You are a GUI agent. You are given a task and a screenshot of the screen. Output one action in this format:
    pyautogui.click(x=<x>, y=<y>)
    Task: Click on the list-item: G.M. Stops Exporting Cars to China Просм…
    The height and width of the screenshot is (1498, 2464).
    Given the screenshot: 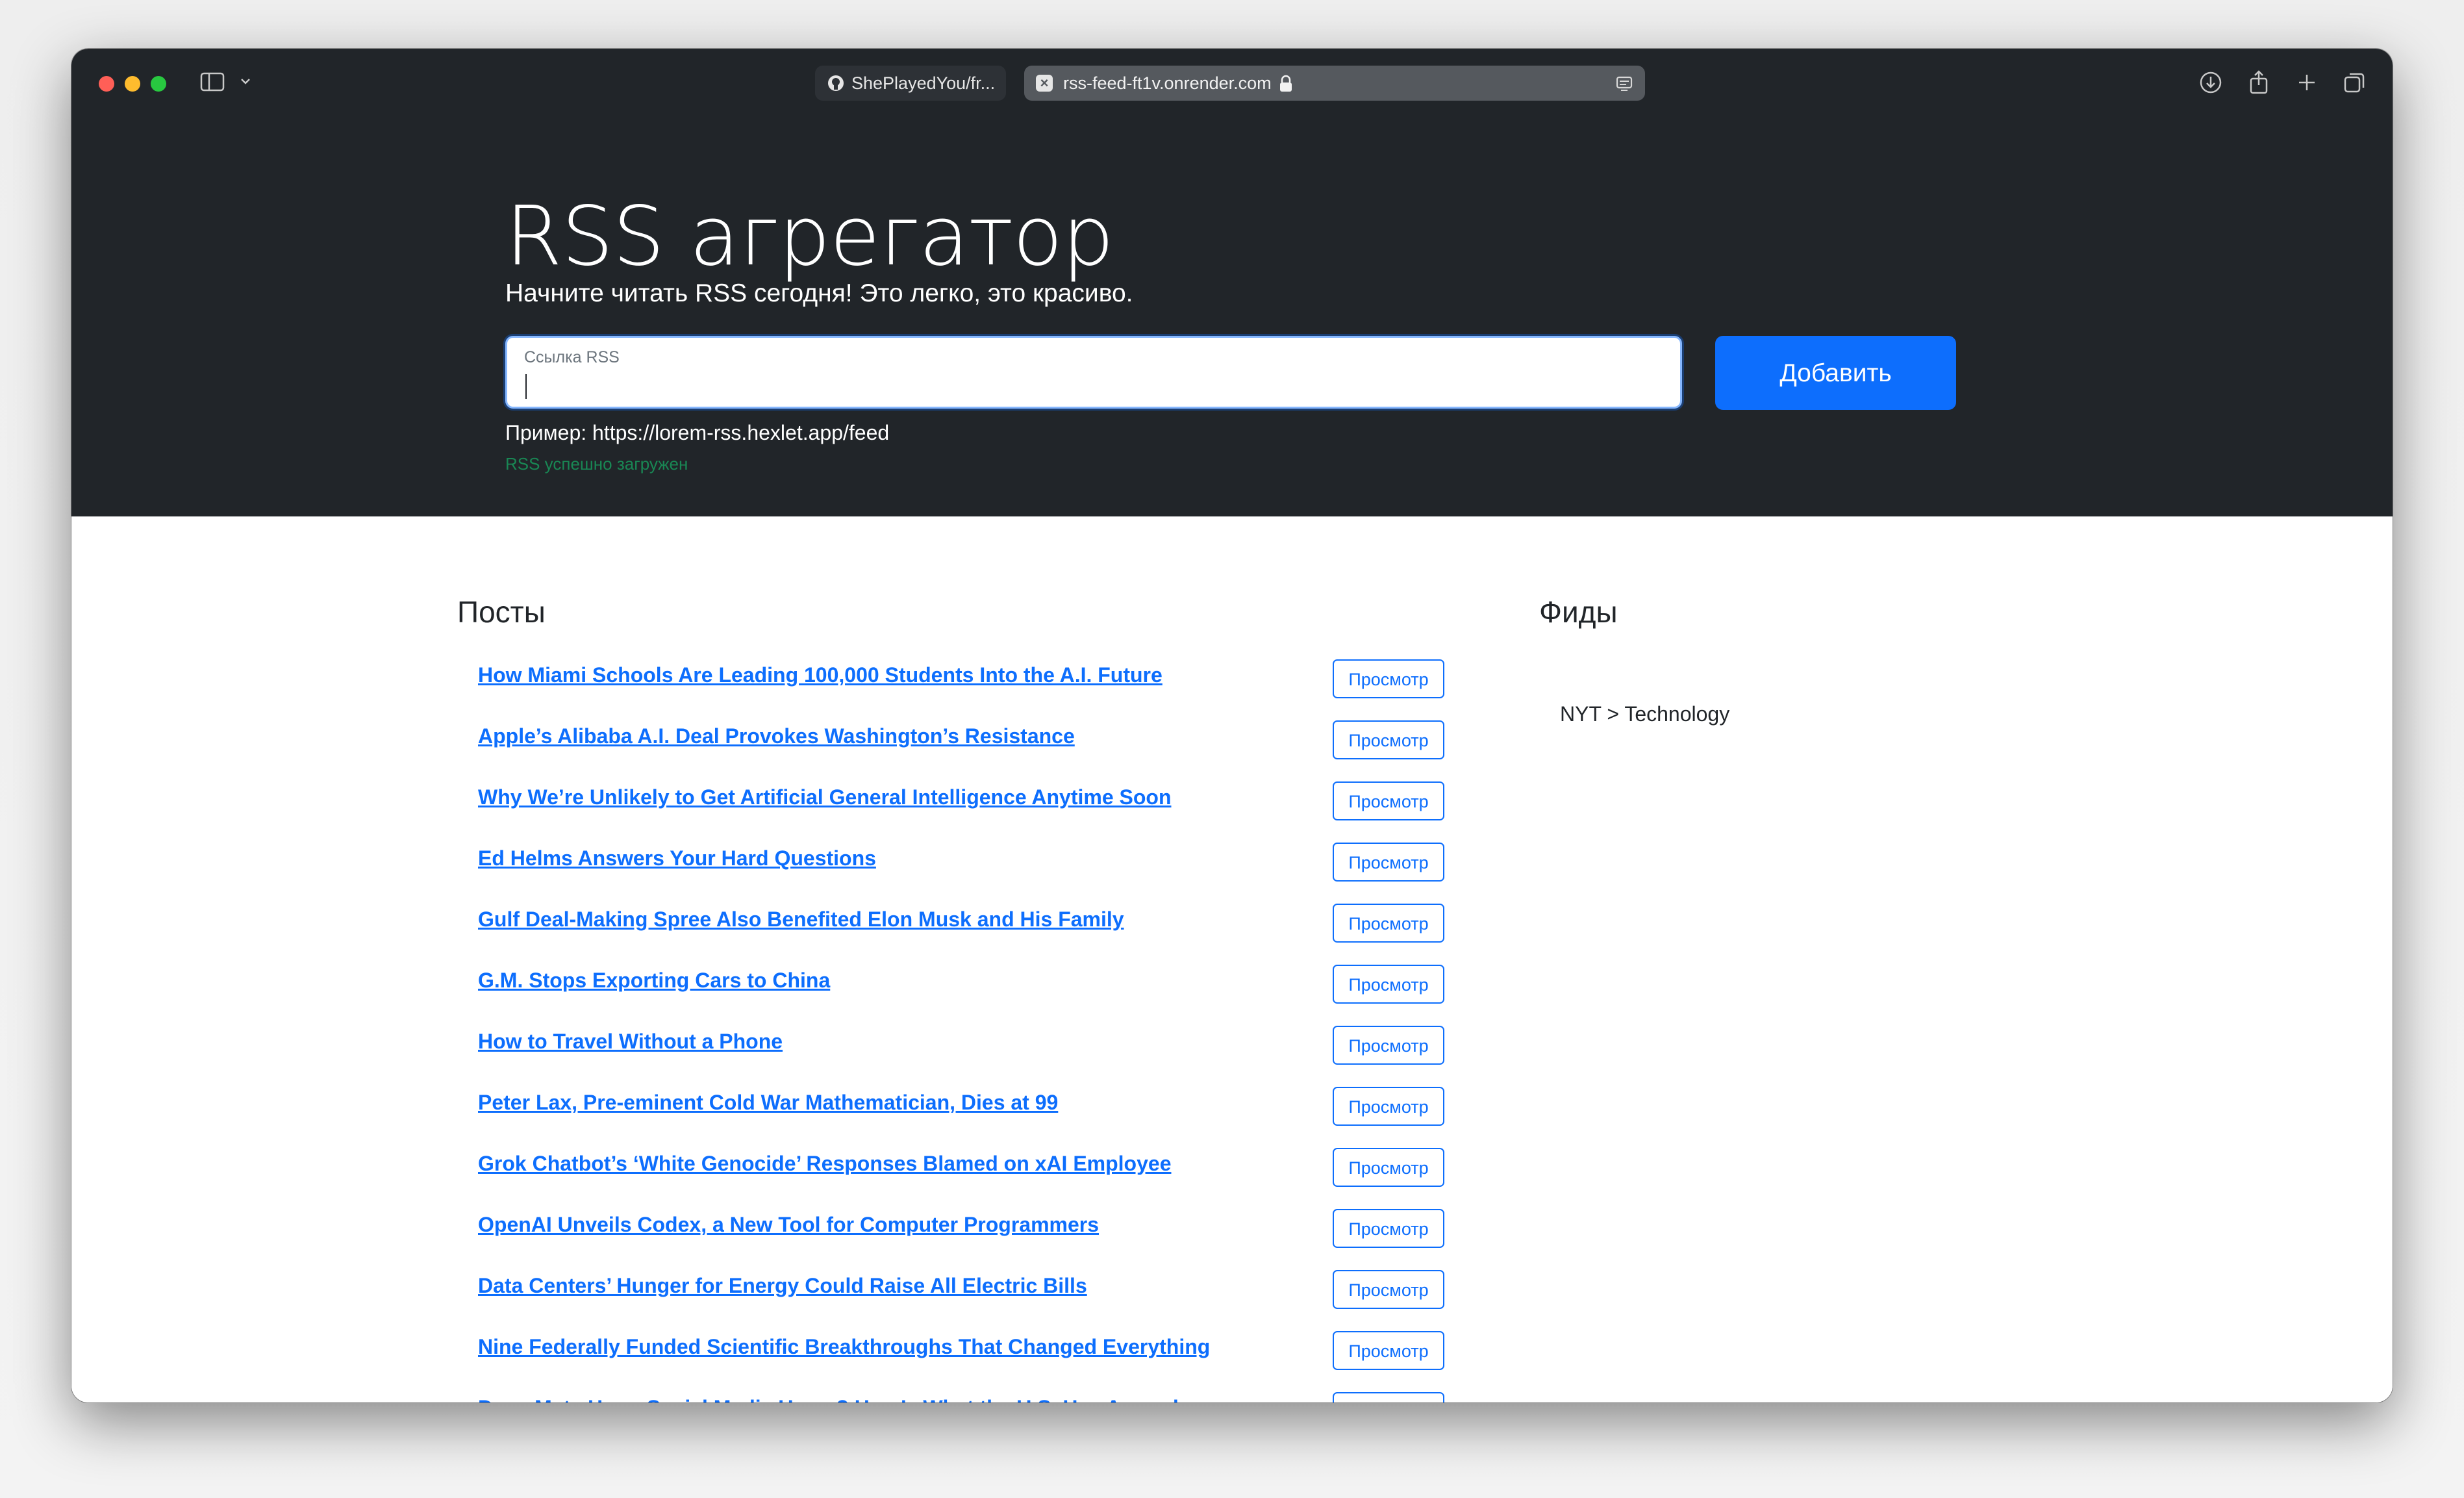 What is the action you would take?
    pyautogui.click(x=971, y=996)
    